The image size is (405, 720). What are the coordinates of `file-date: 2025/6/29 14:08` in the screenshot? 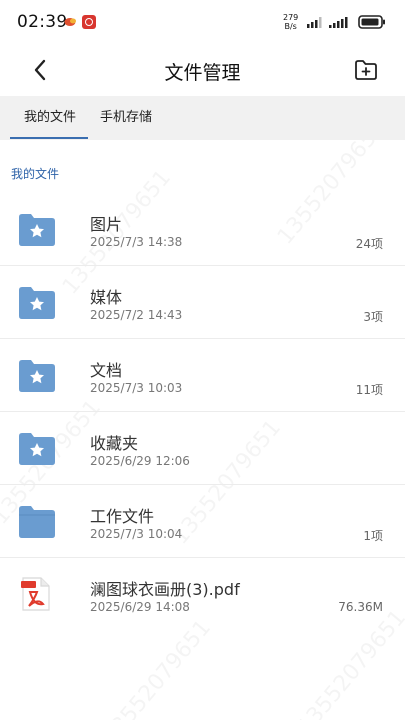 It's located at (140, 607).